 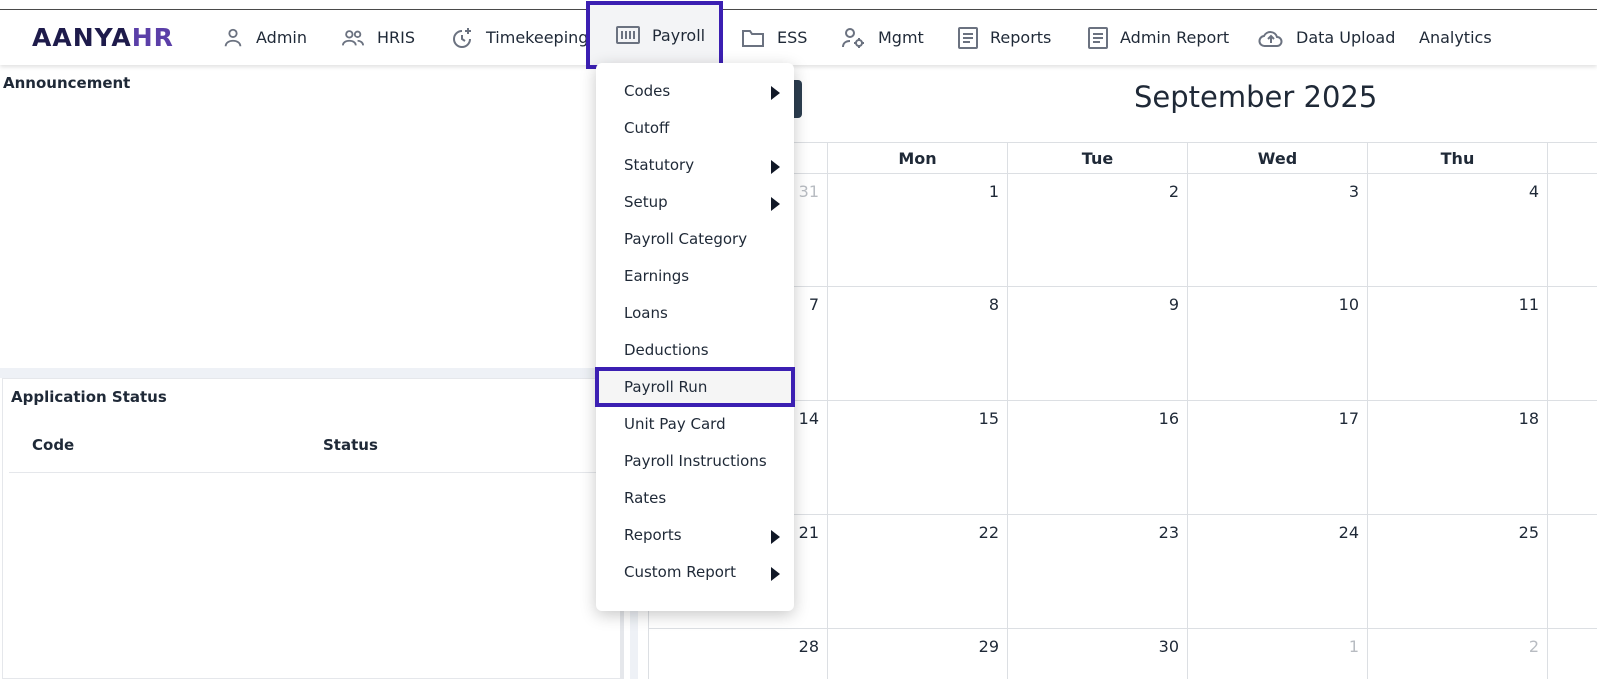 I want to click on menu-item-rates: Rates, so click(x=695, y=498).